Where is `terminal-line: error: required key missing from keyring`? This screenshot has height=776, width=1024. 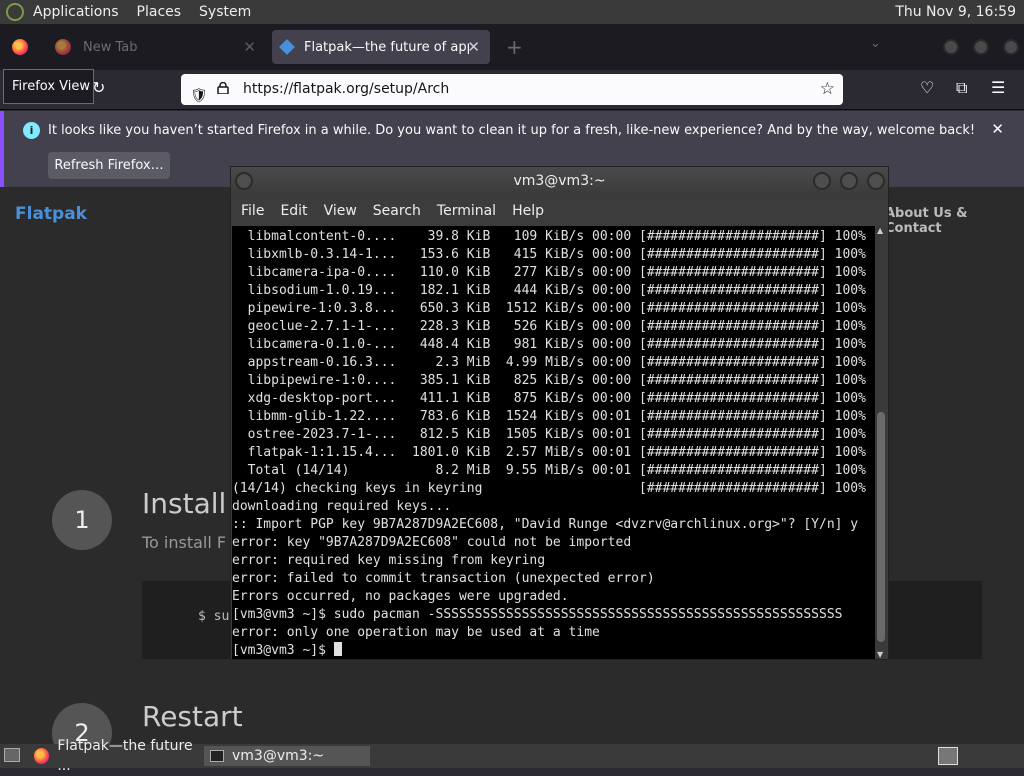
terminal-line: error: required key missing from keyring is located at coordinates (389, 560).